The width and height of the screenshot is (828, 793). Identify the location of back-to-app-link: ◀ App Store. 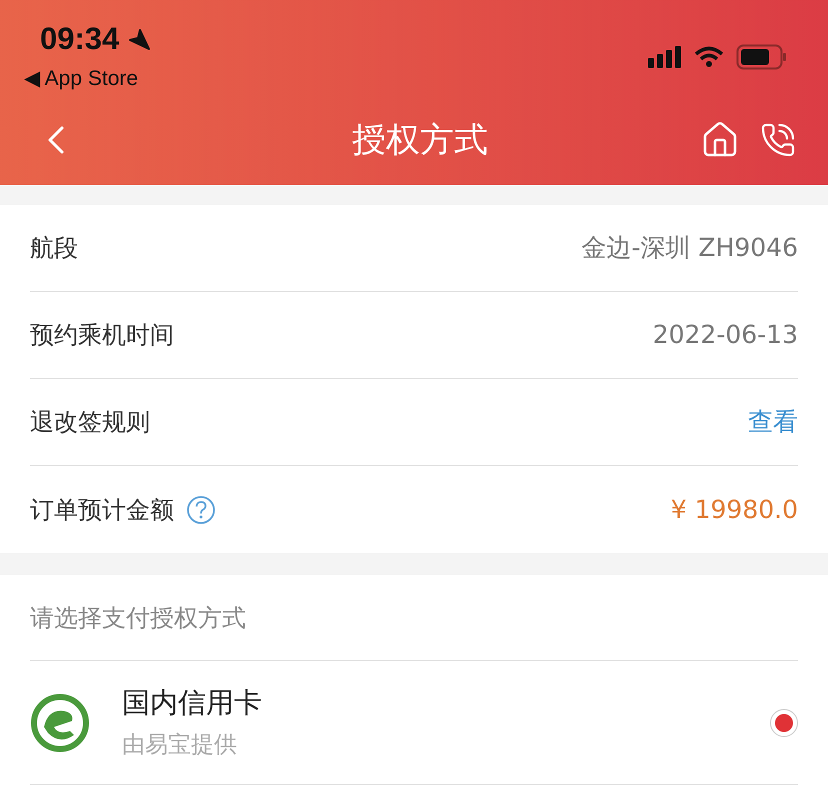
(88, 78).